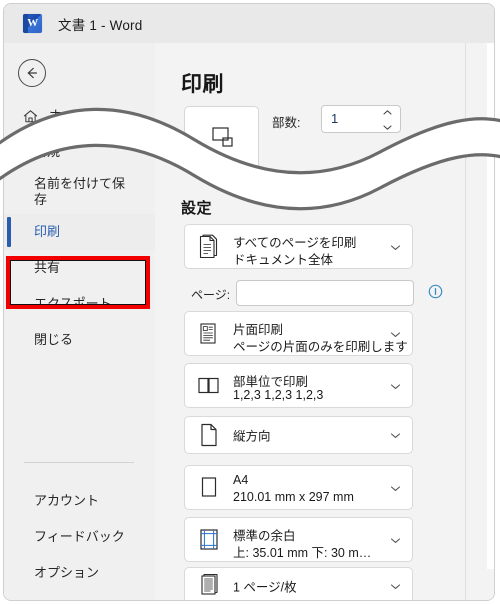 This screenshot has height=604, width=500. Describe the element at coordinates (67, 572) in the screenshot. I see `sidebar-item-label: オプション` at that location.